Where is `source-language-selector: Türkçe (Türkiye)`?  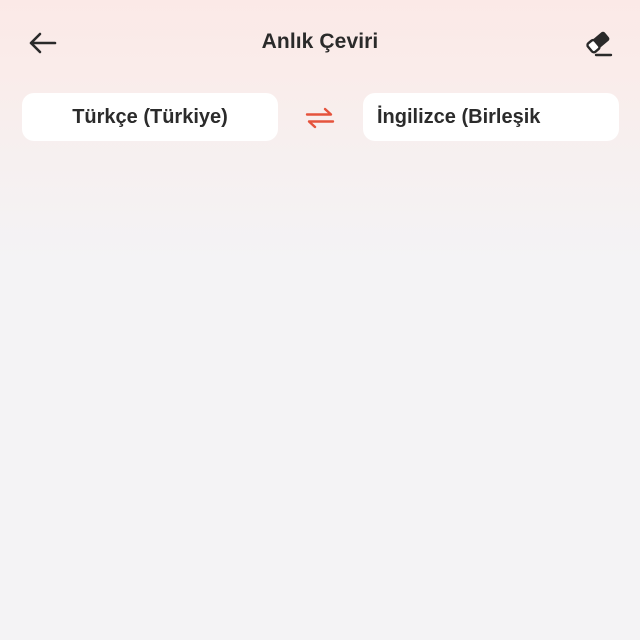 source-language-selector: Türkçe (Türkiye) is located at coordinates (150, 117).